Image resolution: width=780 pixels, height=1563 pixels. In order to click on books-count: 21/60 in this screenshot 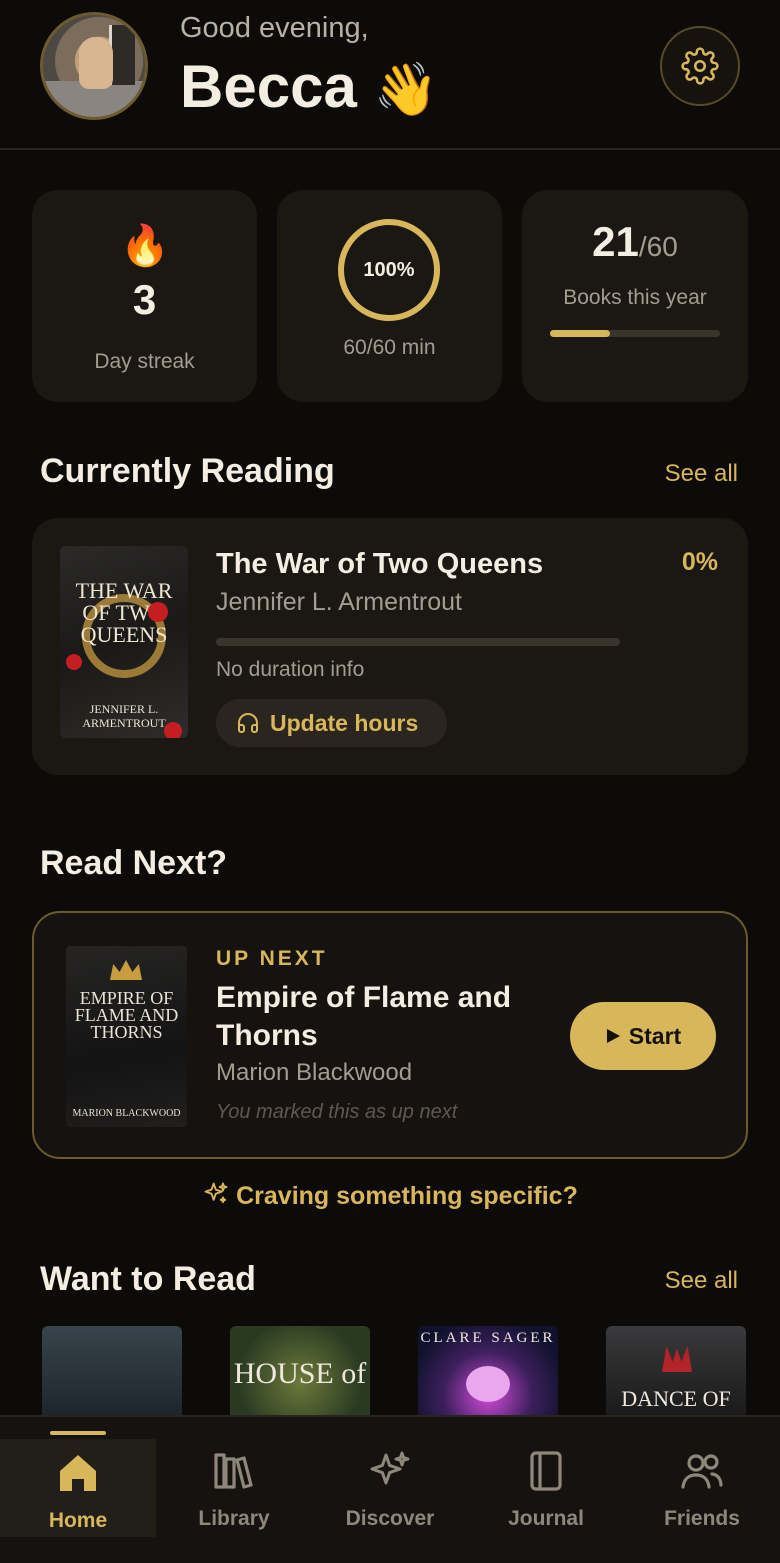, I will do `click(635, 242)`.